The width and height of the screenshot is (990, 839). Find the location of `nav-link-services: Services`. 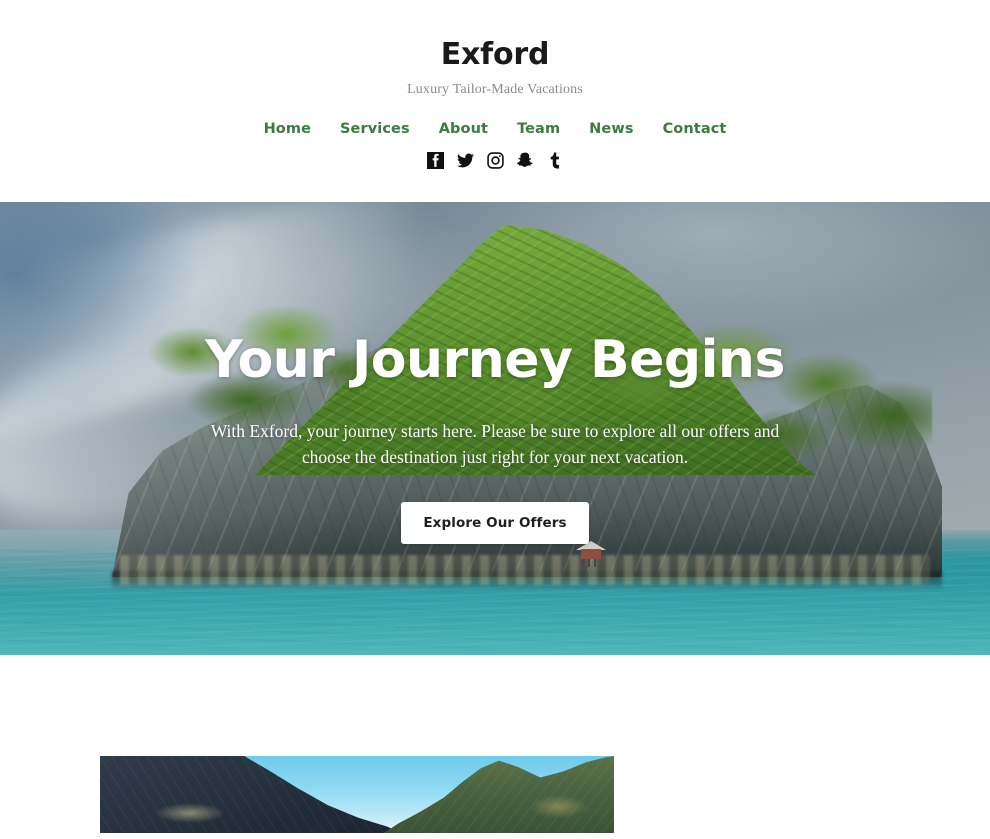

nav-link-services: Services is located at coordinates (375, 129).